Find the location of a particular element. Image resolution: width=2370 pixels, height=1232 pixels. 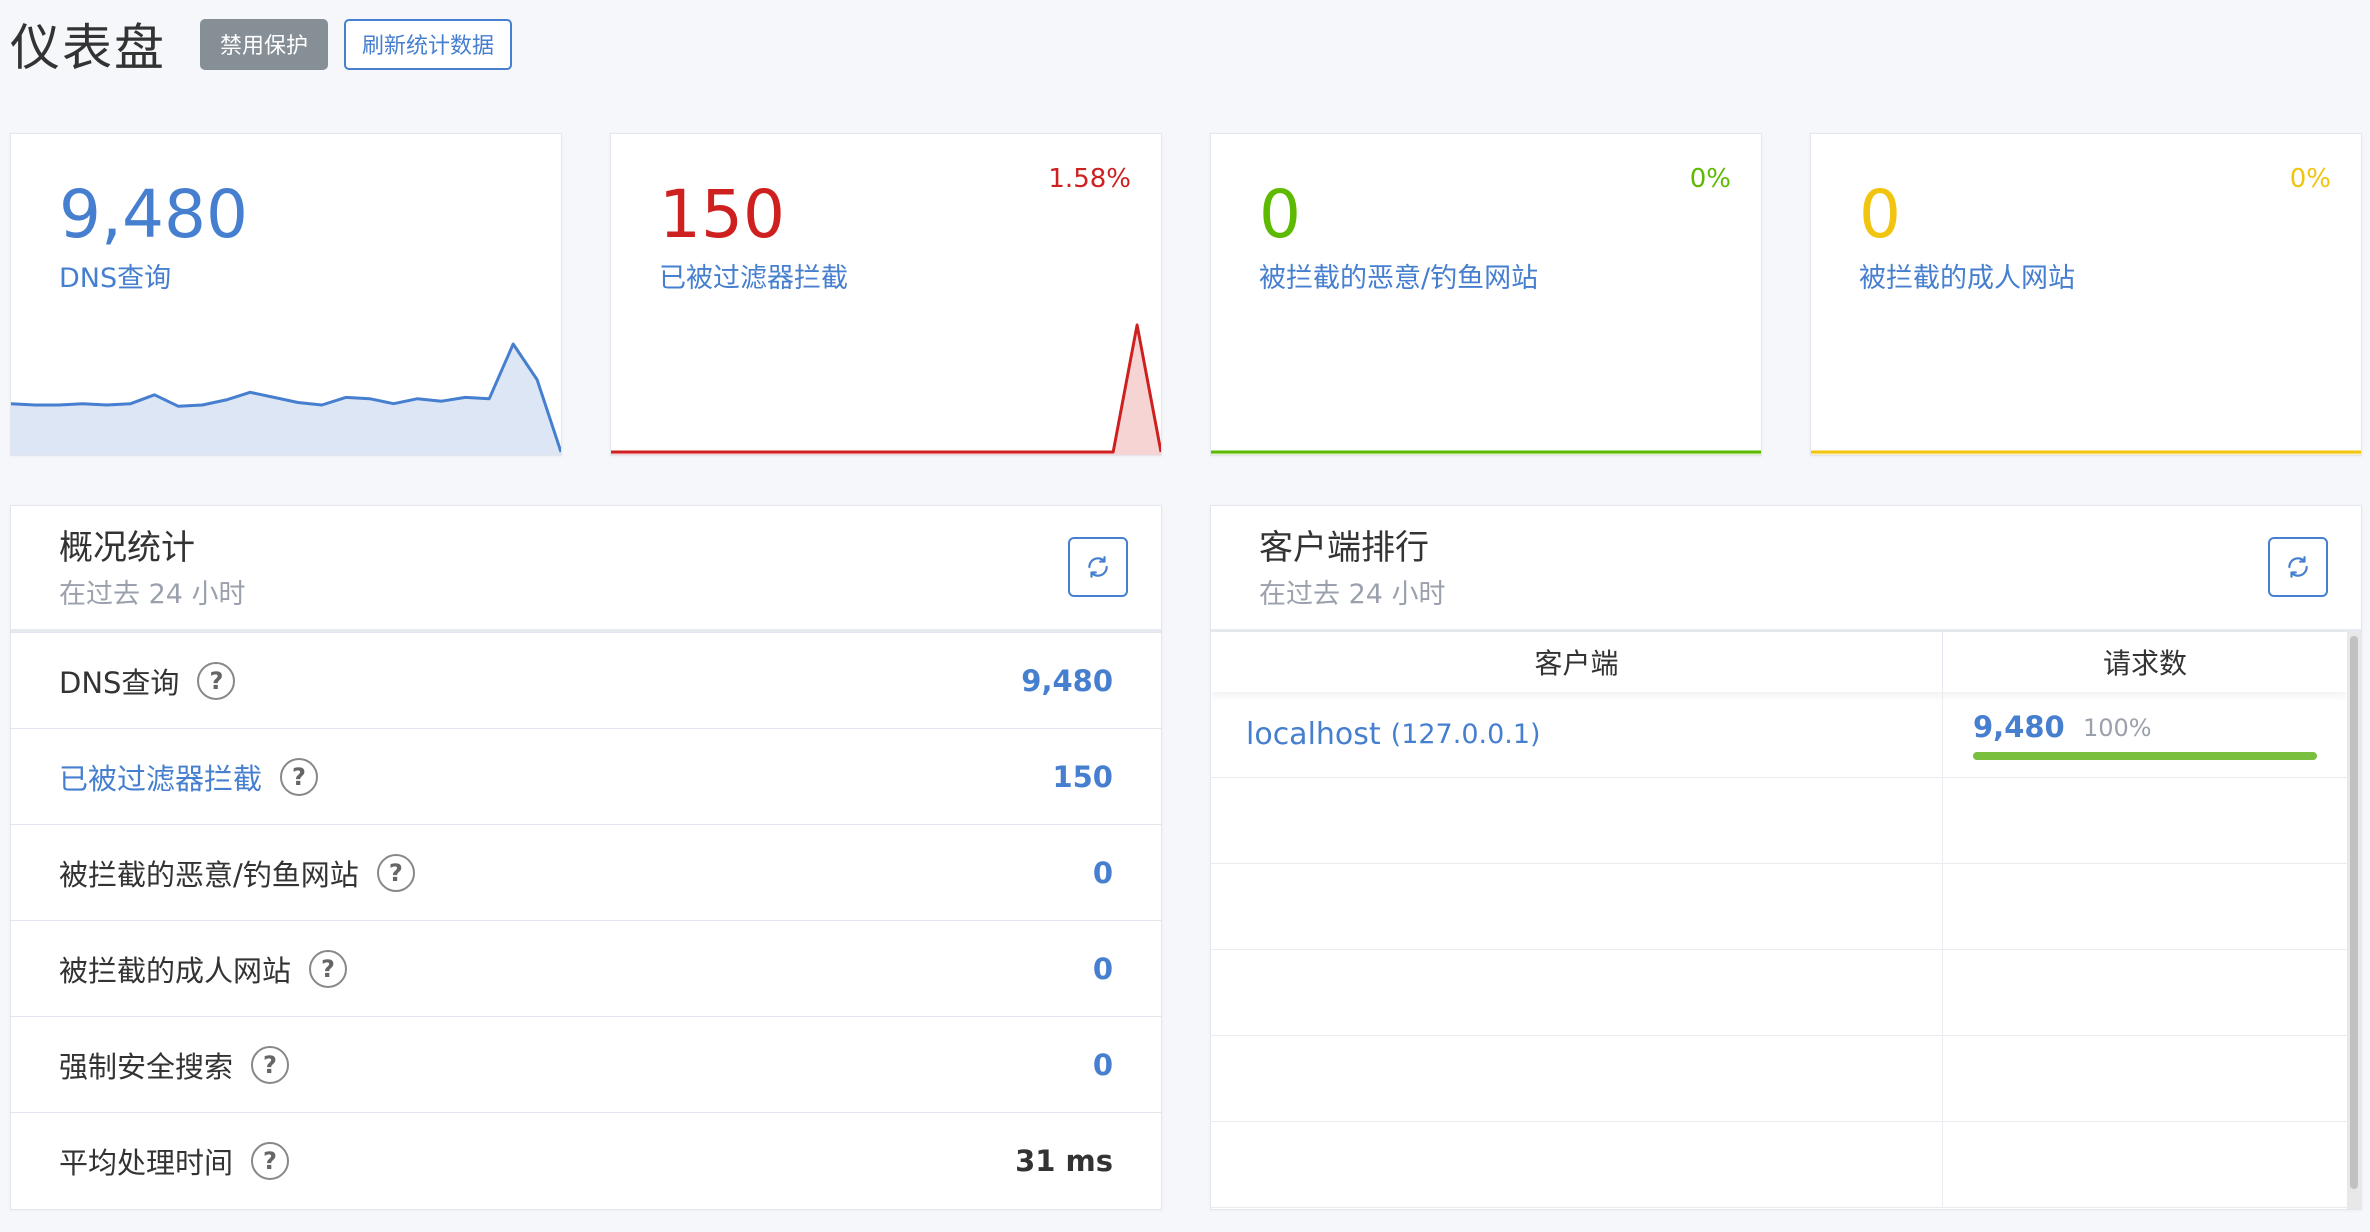

overview-row-blocked-adult: 被拦截的成人网站 ? 0 is located at coordinates (586, 968).